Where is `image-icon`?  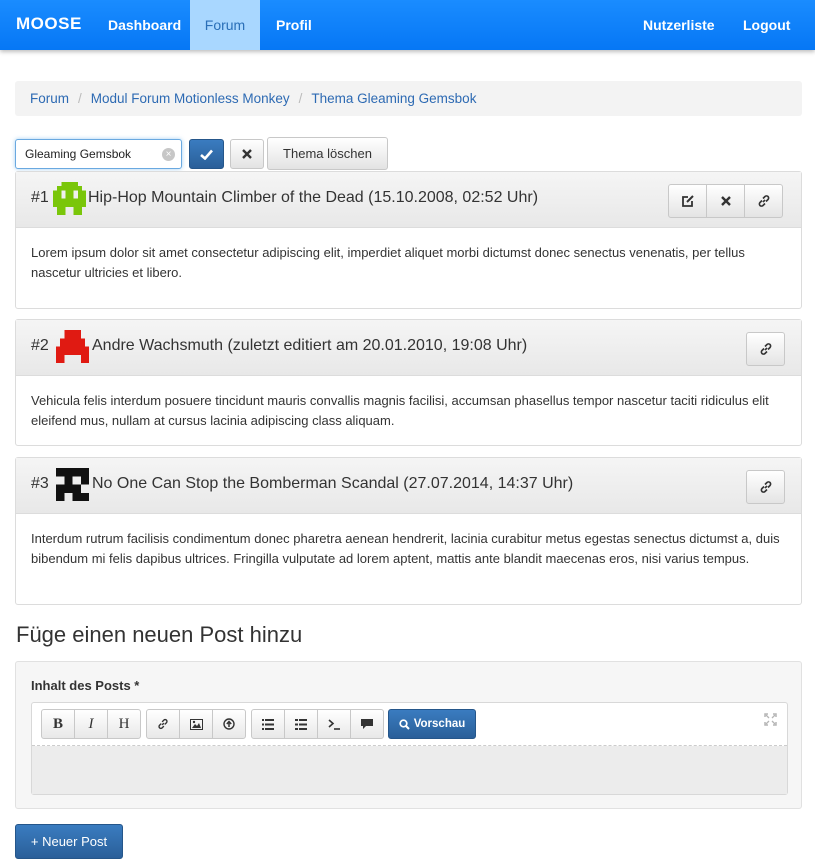
image-icon is located at coordinates (196, 724).